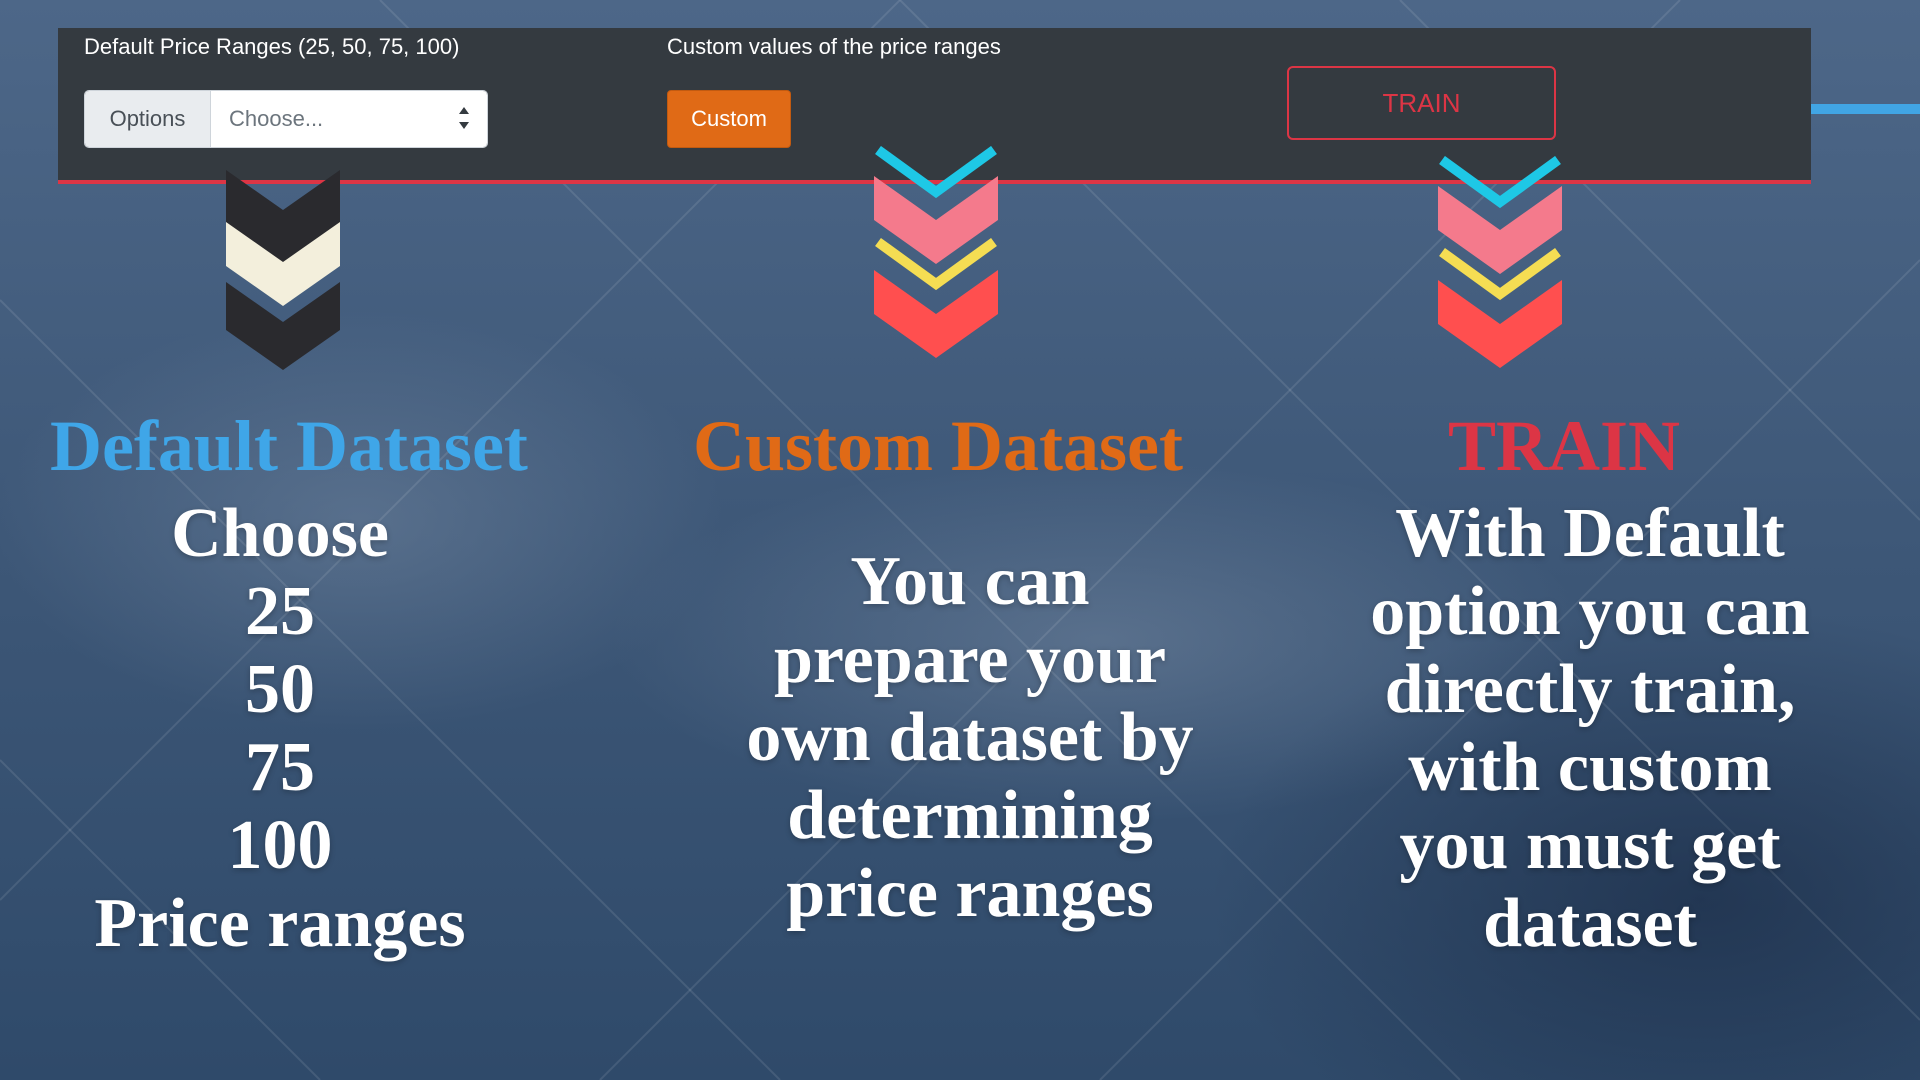 The height and width of the screenshot is (1080, 1920). Describe the element at coordinates (280, 845) in the screenshot. I see `description-line: 100` at that location.